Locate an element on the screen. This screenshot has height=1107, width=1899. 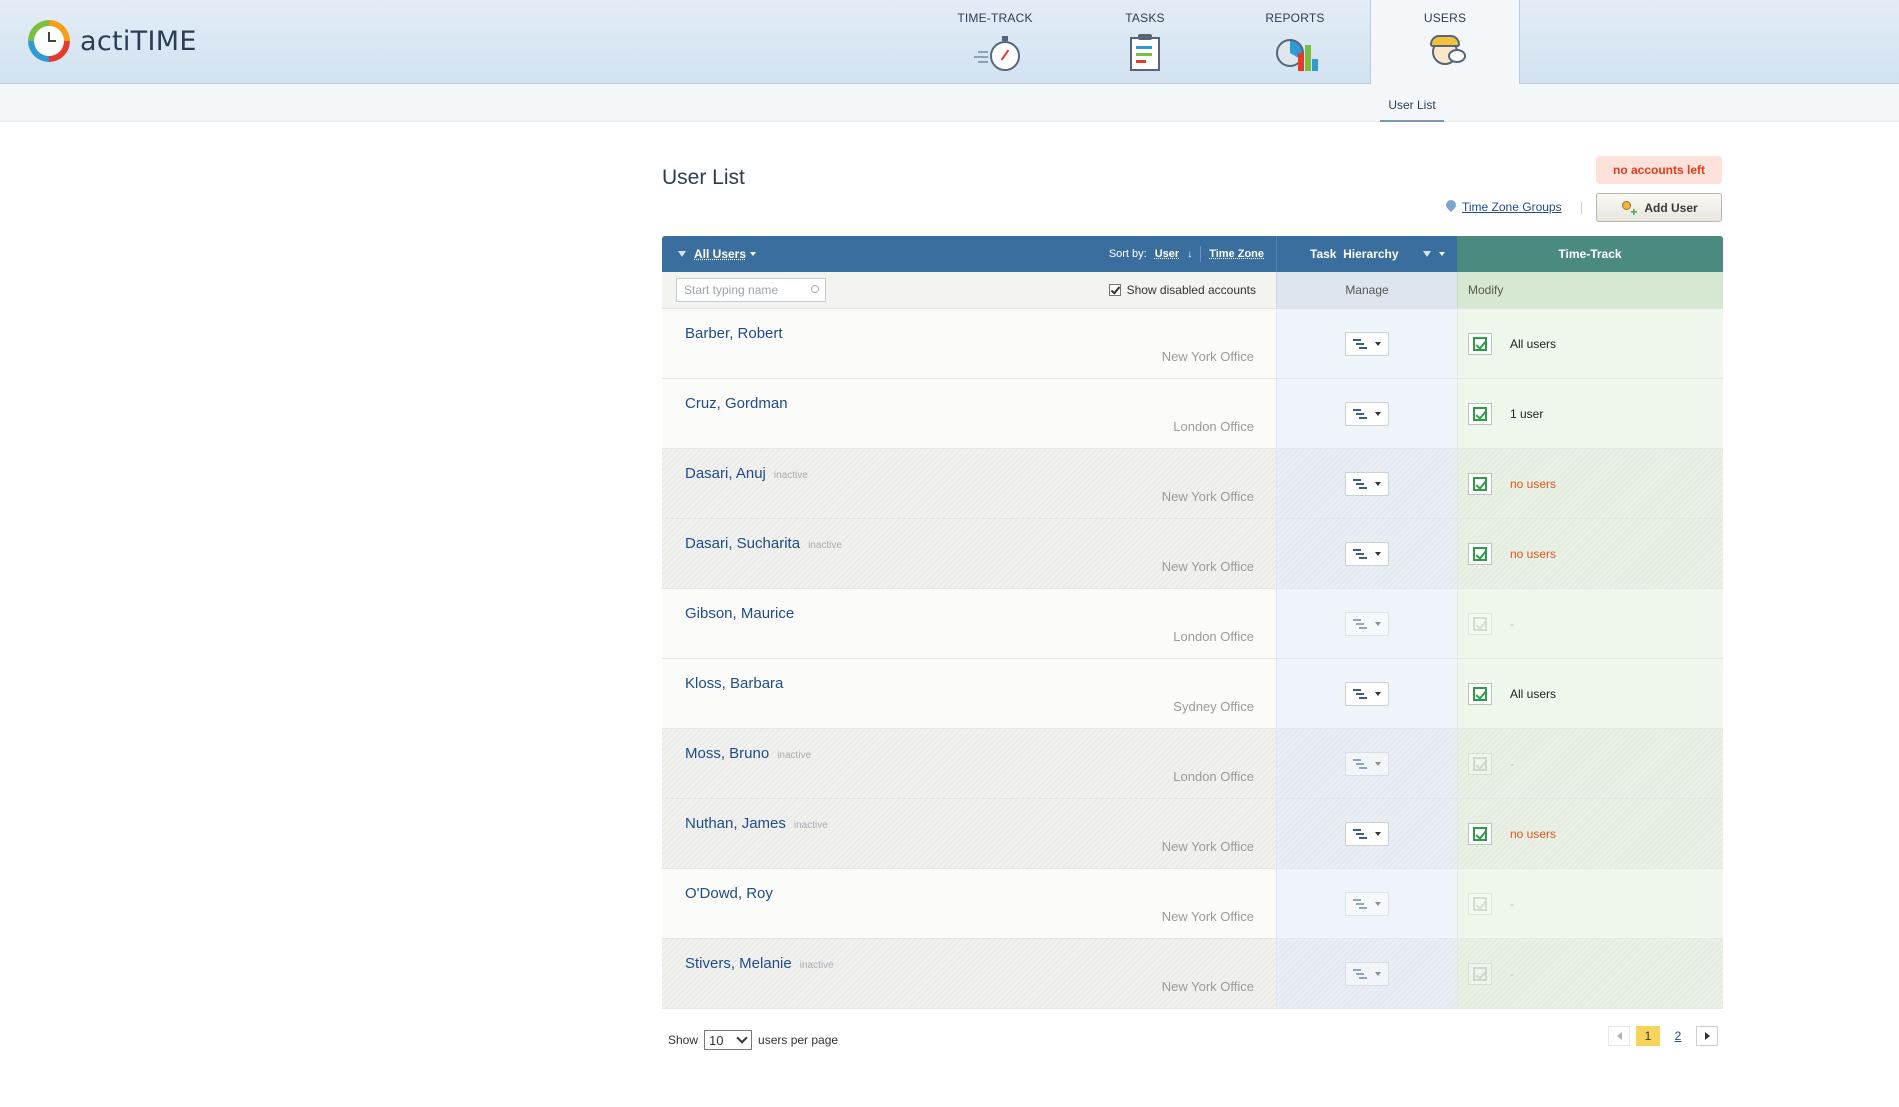
add-user-label: Add User is located at coordinates (1671, 207).